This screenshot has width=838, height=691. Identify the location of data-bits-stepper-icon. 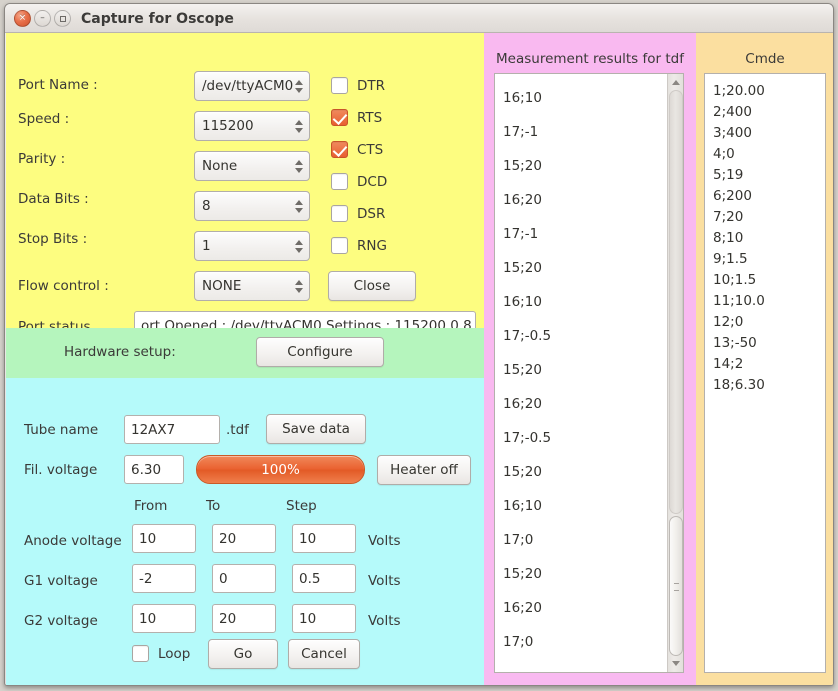
(301, 206).